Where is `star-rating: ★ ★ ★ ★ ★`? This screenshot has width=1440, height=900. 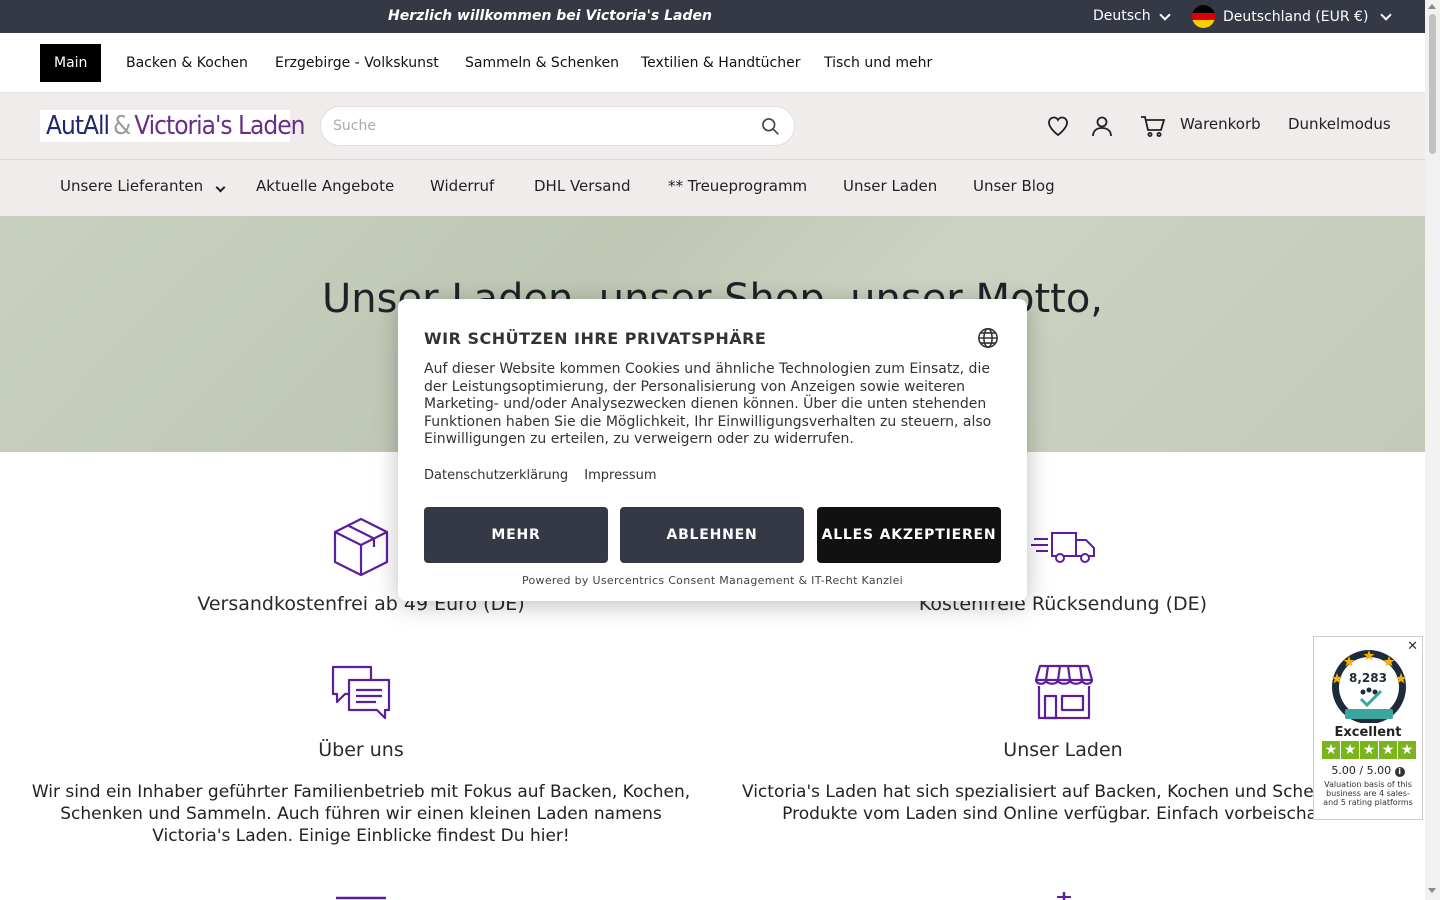 star-rating: ★ ★ ★ ★ ★ is located at coordinates (1369, 750).